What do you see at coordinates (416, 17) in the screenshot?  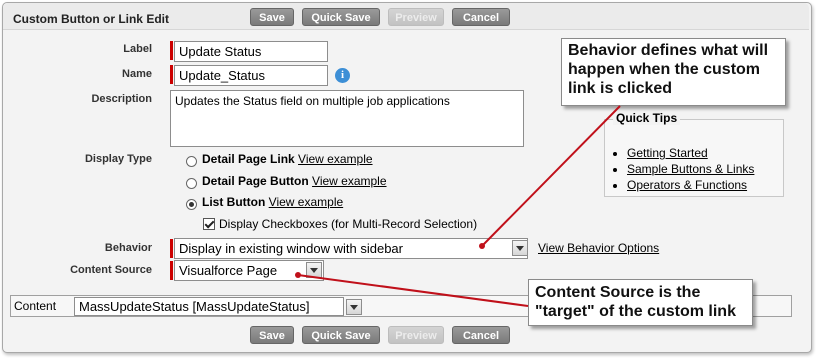 I see `preview-button: Preview` at bounding box center [416, 17].